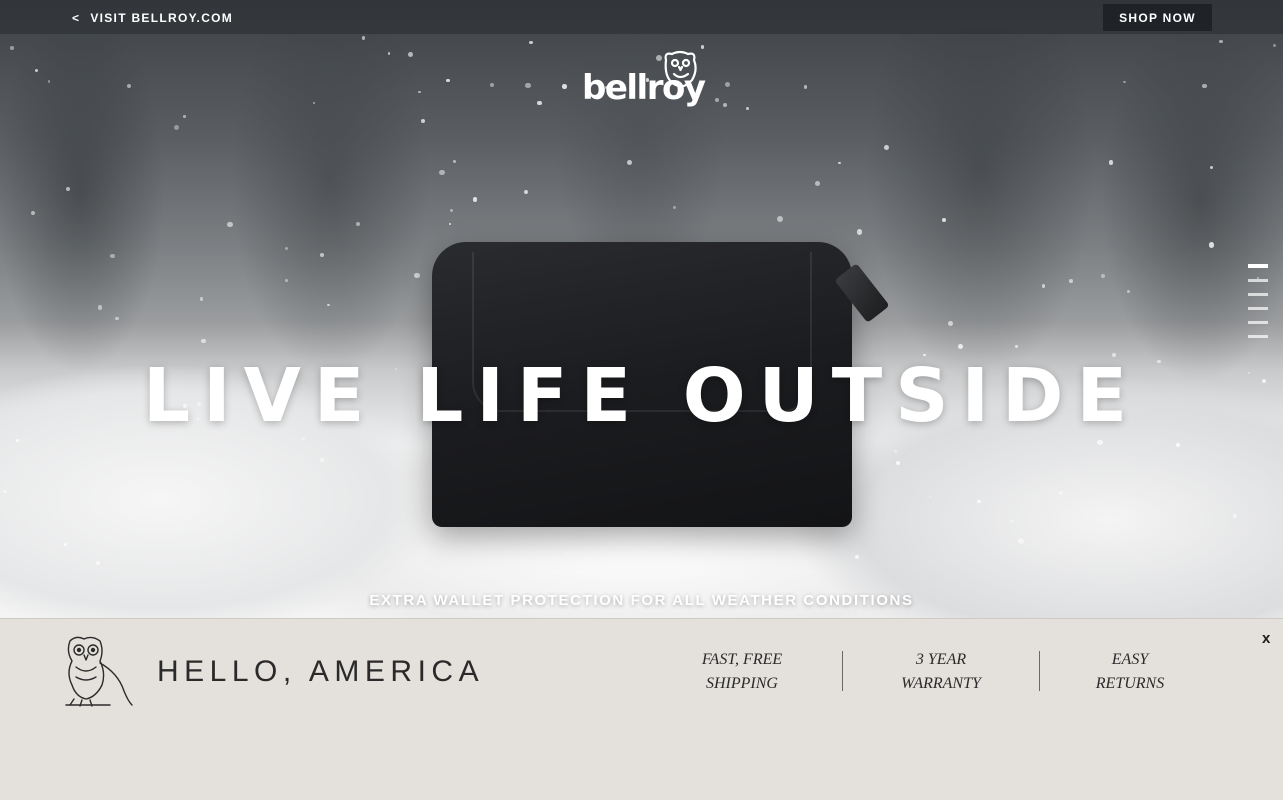 This screenshot has height=800, width=1283. I want to click on perk-shipping: FAST, FREE SHIPPING, so click(742, 672).